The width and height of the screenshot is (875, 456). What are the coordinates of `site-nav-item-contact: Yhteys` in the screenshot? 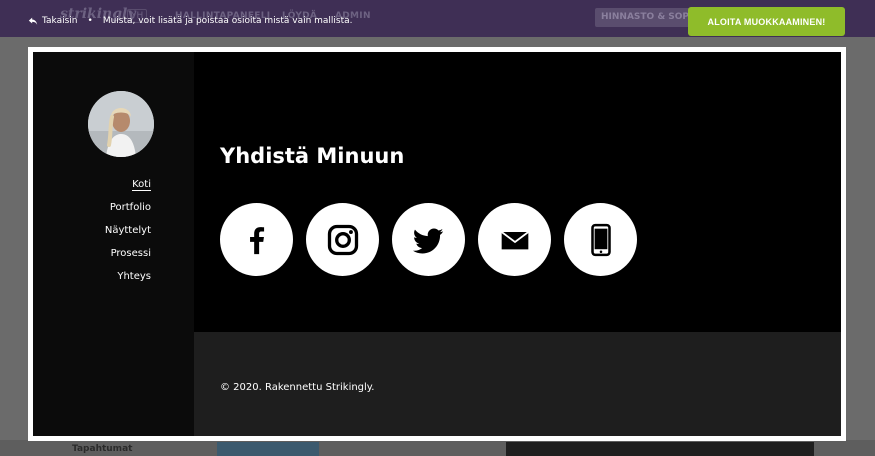 It's located at (128, 281).